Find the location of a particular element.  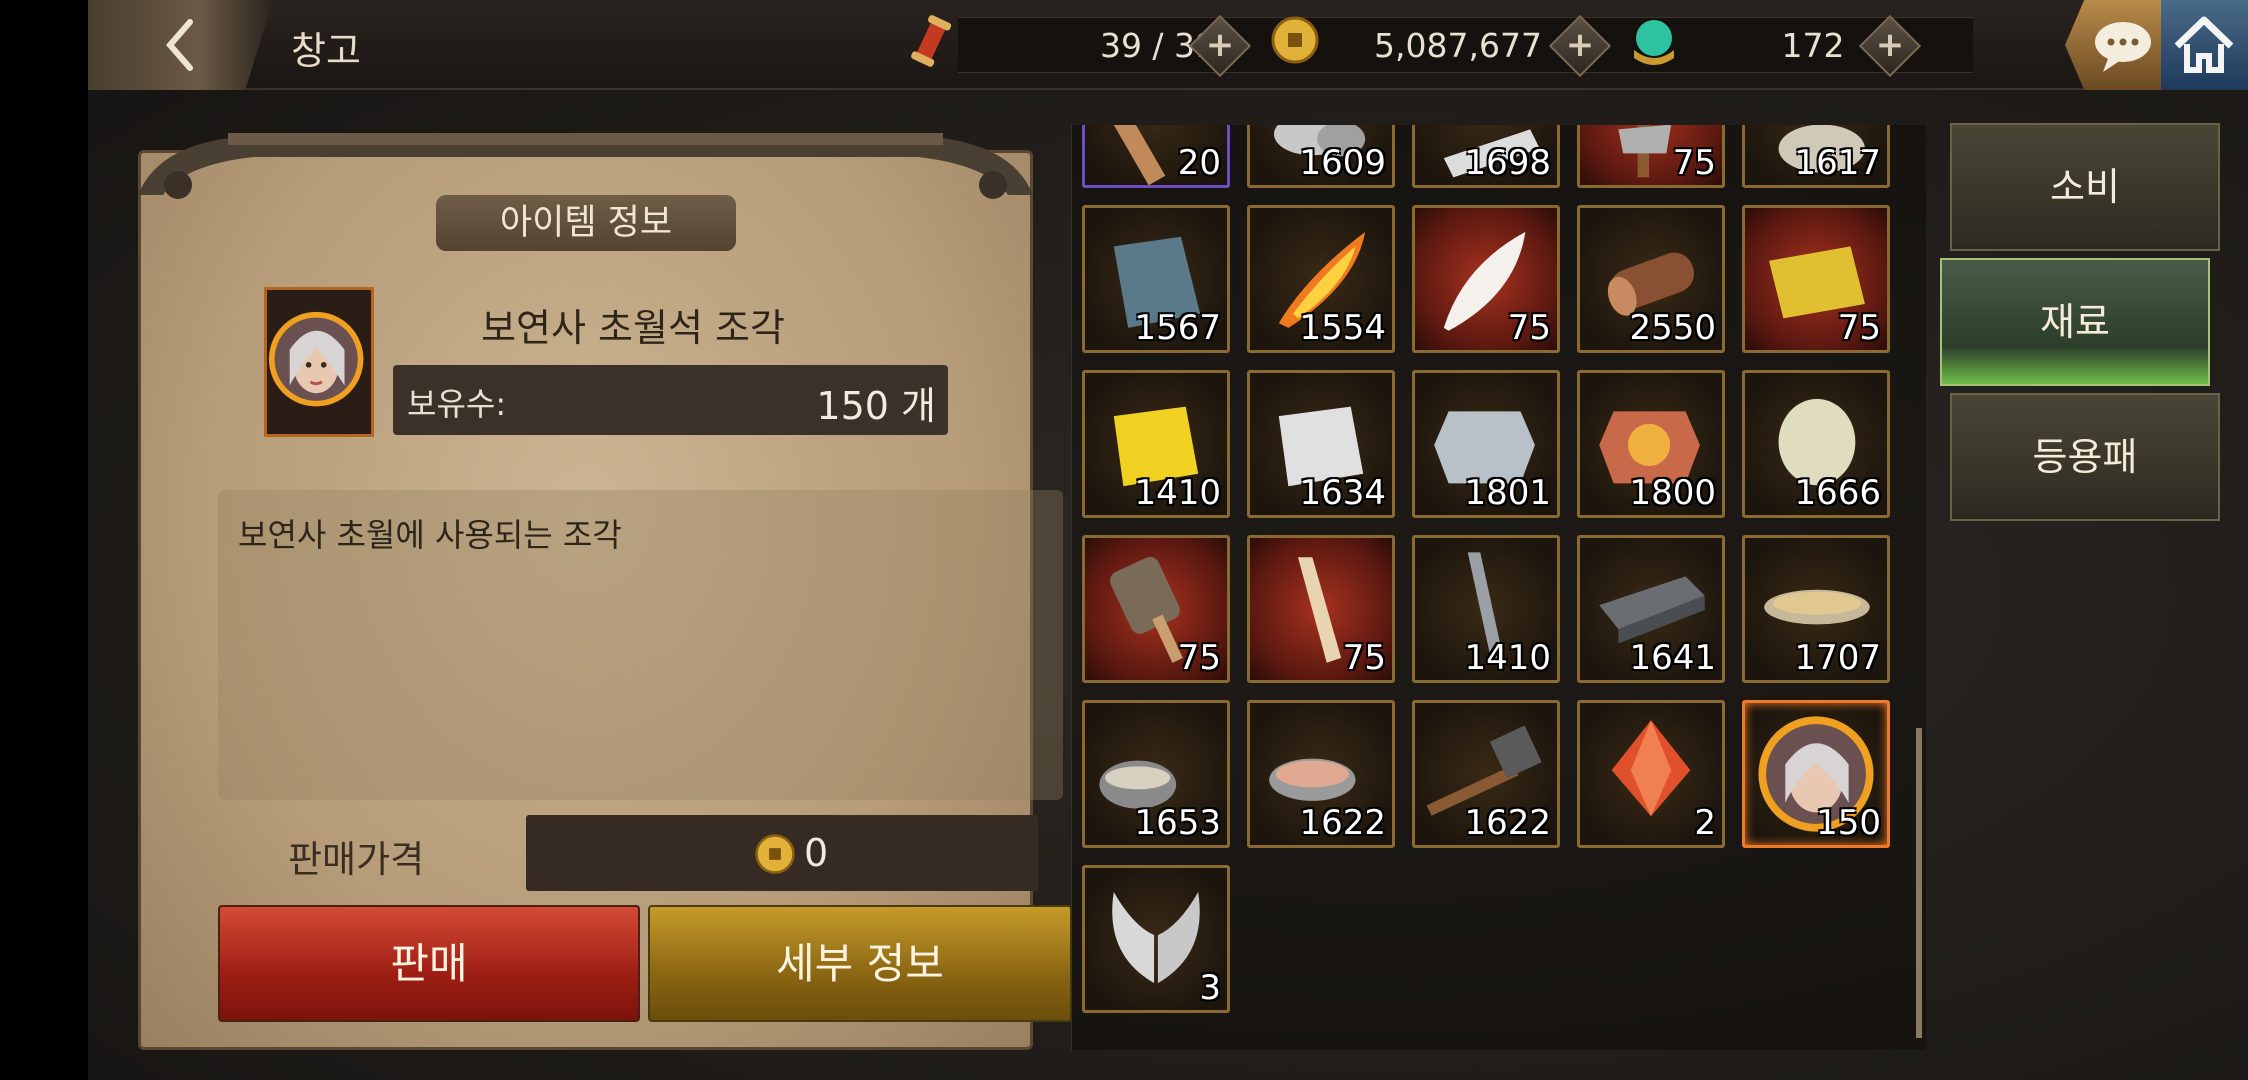

item-count: 3 is located at coordinates (1210, 988).